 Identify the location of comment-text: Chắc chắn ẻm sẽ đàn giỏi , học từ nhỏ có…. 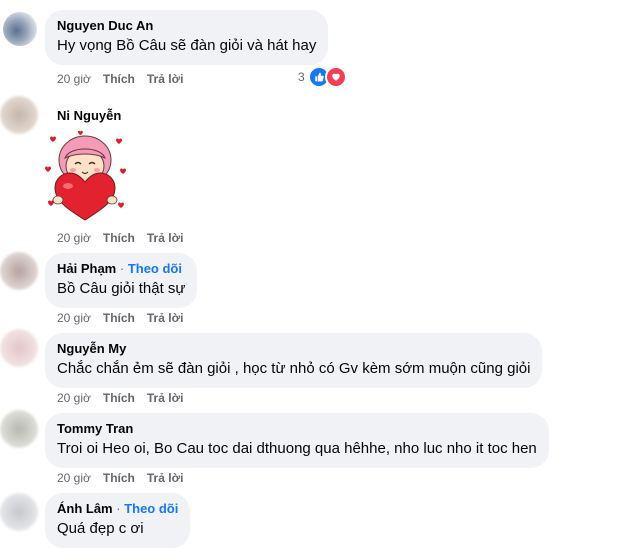
(294, 368).